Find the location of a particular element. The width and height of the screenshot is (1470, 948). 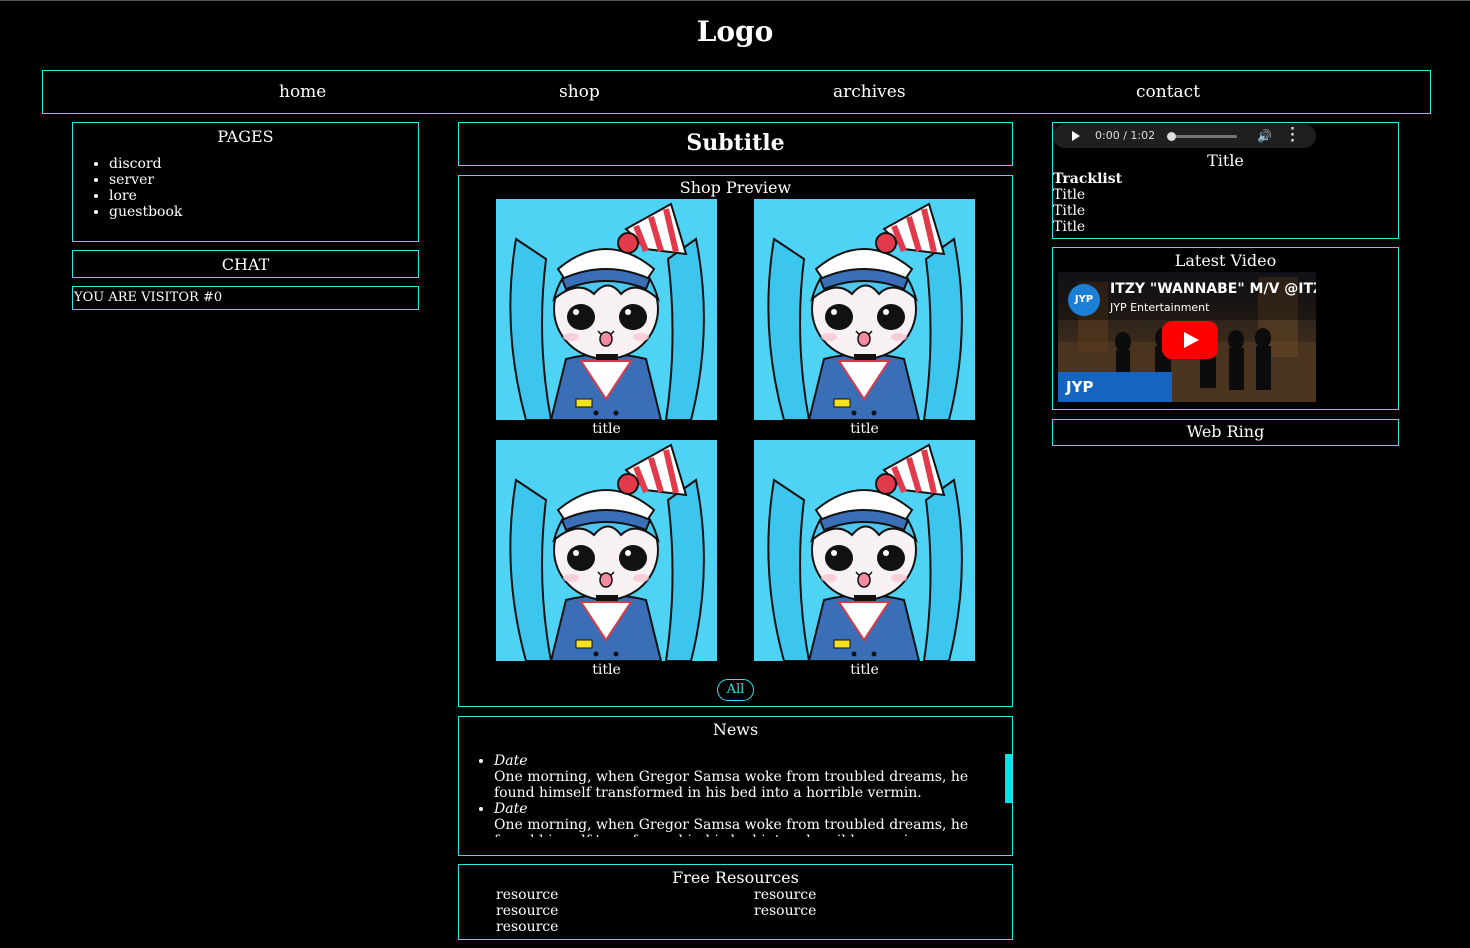

audio-player: 0:00 / 1:02 🔊 · · · is located at coordinates (1184, 135).